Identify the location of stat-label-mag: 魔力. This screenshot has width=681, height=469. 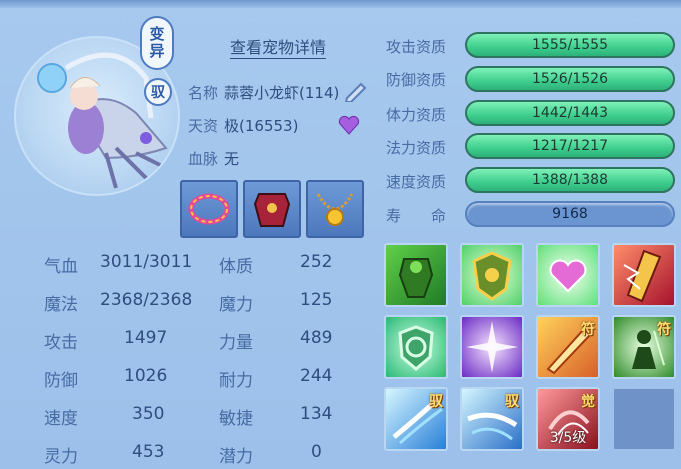
(236, 305).